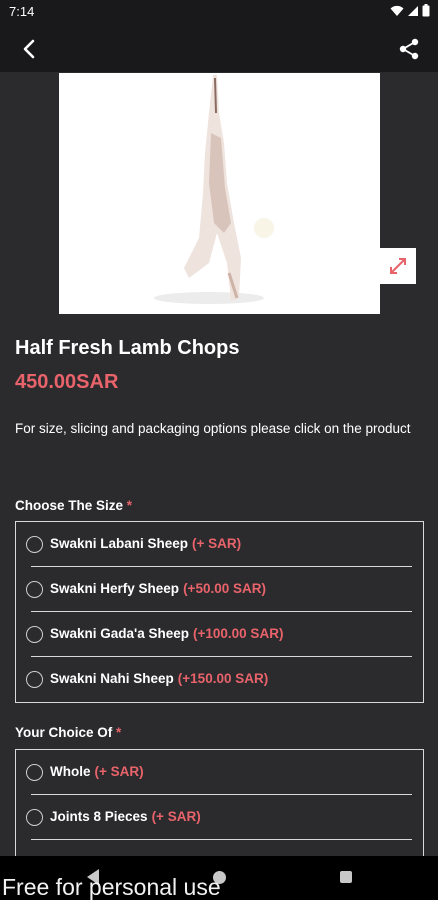 This screenshot has height=900, width=438. I want to click on watermark-text: Free for personal use, so click(111, 887).